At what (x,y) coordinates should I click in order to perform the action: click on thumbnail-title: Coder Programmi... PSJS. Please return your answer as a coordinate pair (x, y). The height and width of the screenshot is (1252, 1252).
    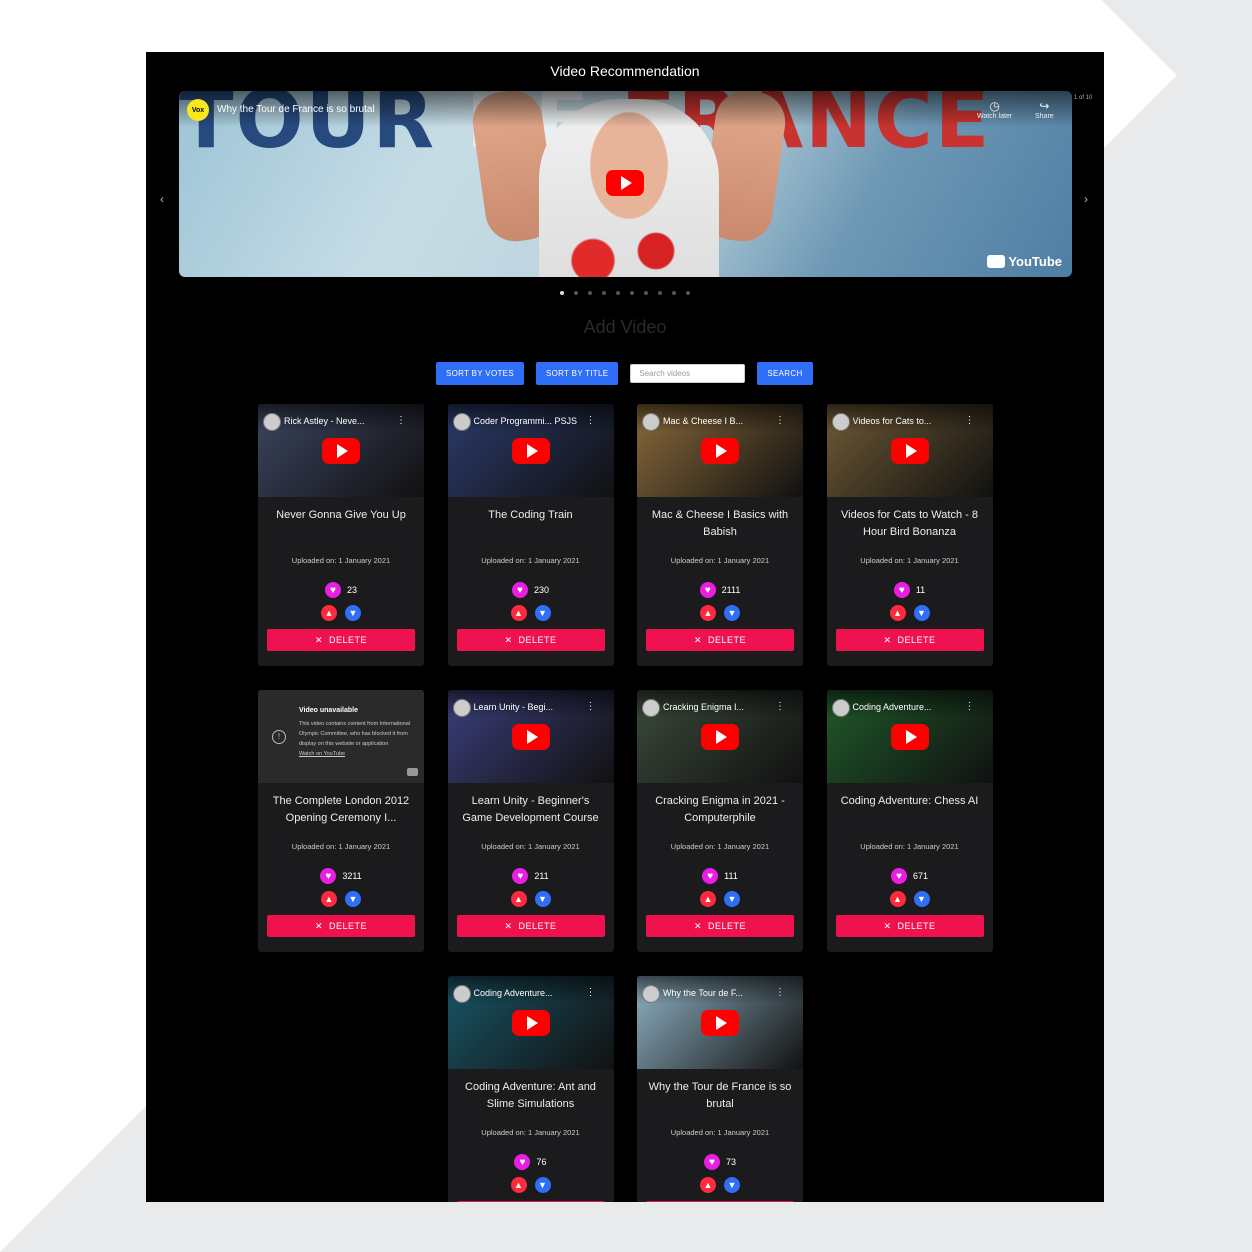
    Looking at the image, I should click on (534, 421).